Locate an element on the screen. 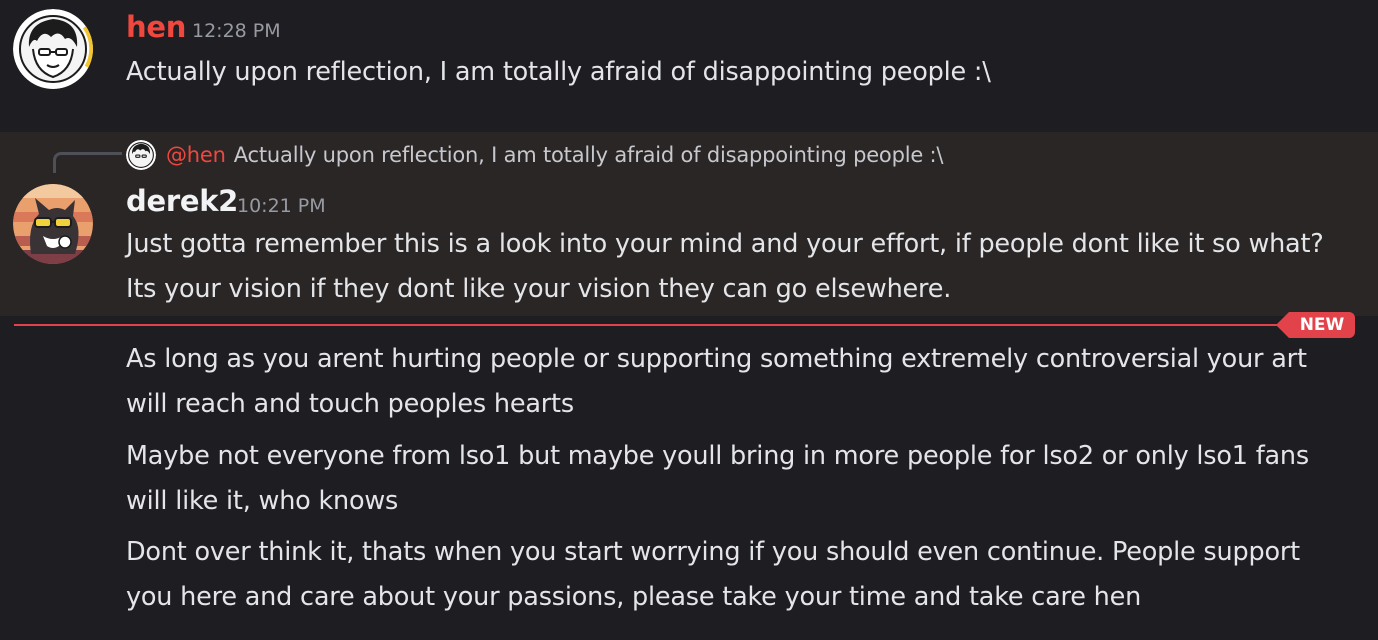 Image resolution: width=1378 pixels, height=640 pixels. timestamp: 12:28 PM is located at coordinates (236, 31).